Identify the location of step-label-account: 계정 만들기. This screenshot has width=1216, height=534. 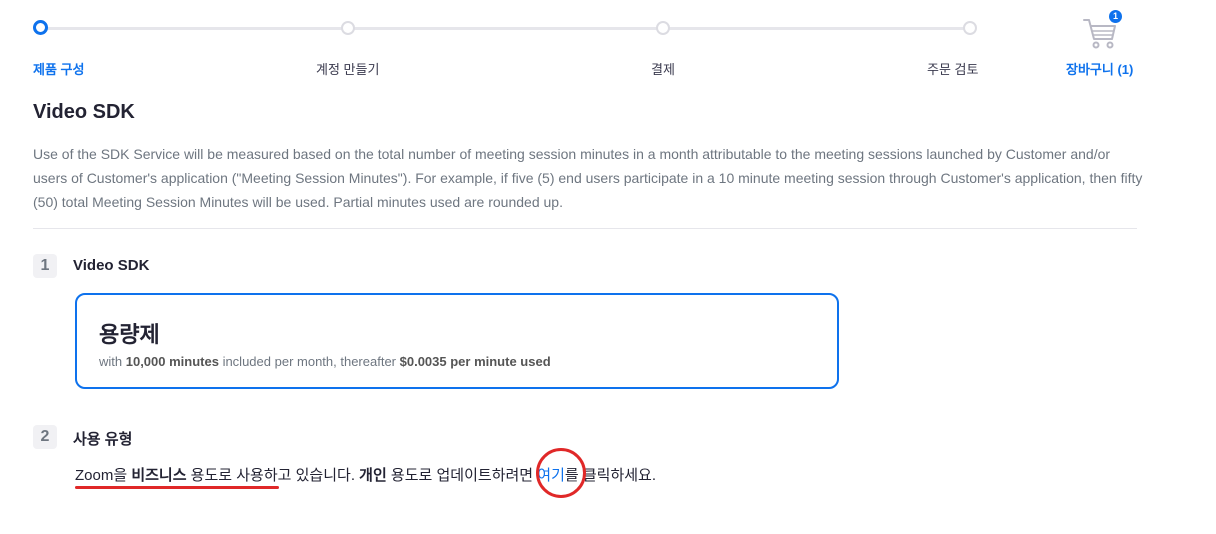
(348, 69).